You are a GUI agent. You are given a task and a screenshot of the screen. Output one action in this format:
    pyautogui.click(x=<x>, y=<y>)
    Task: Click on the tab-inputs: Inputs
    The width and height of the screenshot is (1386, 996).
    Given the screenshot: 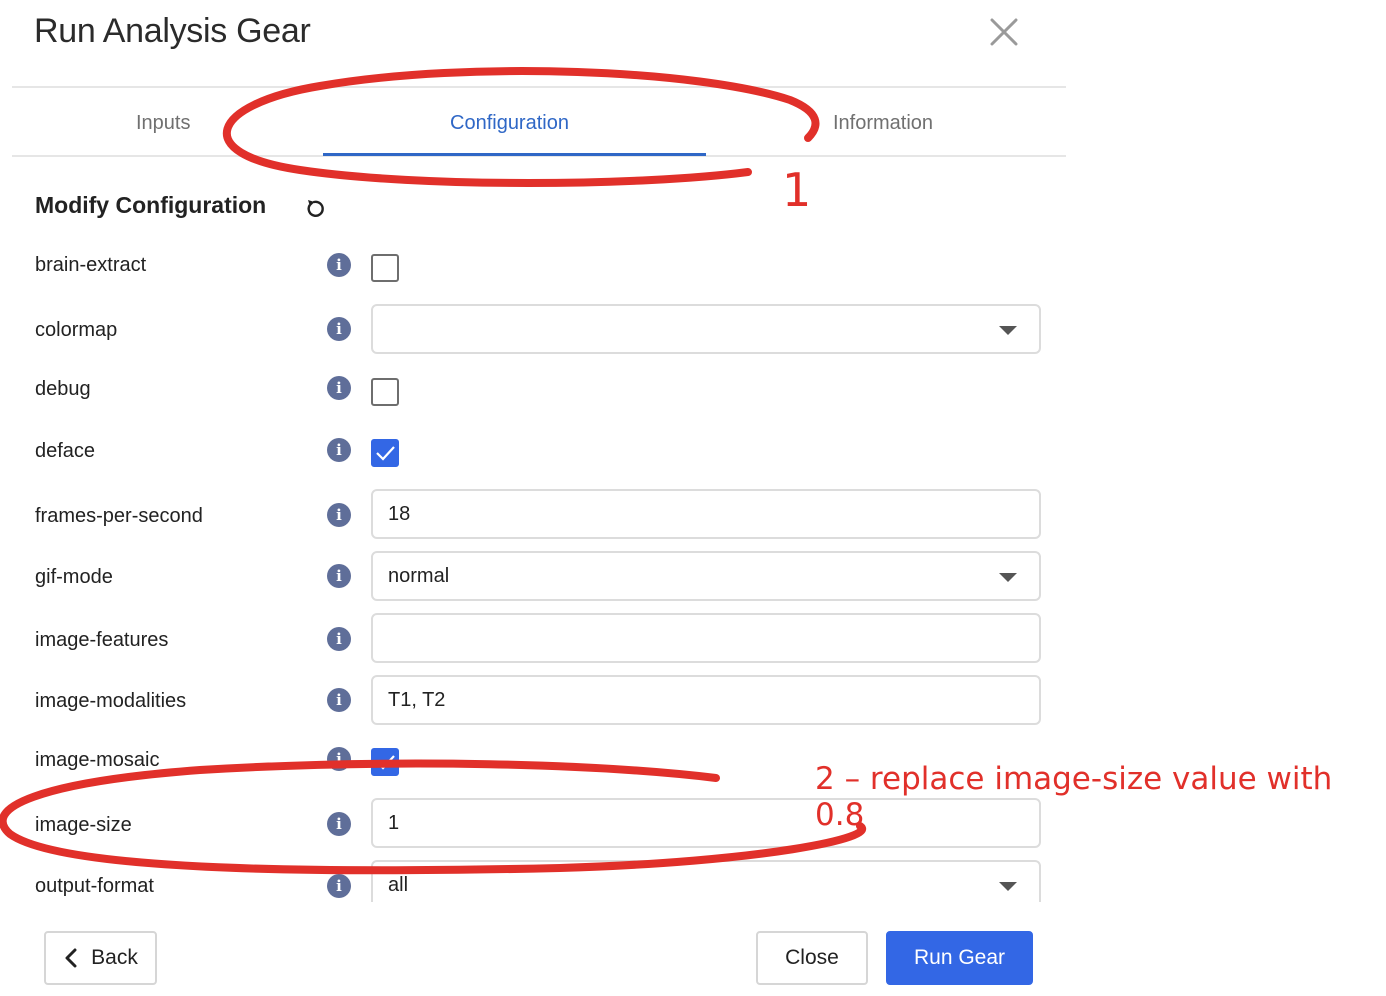 What is the action you would take?
    pyautogui.click(x=163, y=123)
    